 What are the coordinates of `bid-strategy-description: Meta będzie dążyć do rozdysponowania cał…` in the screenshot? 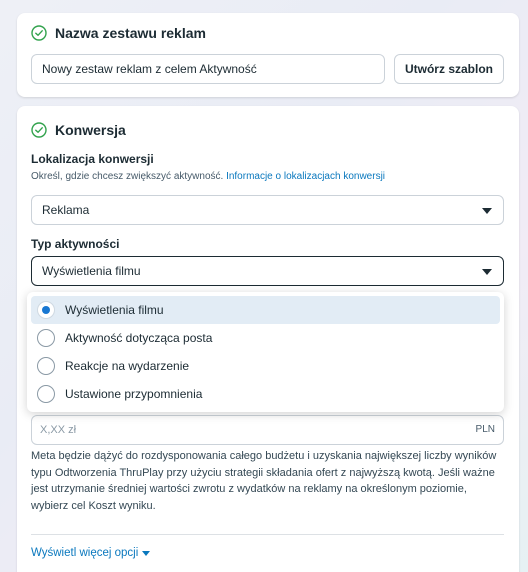 It's located at (264, 481).